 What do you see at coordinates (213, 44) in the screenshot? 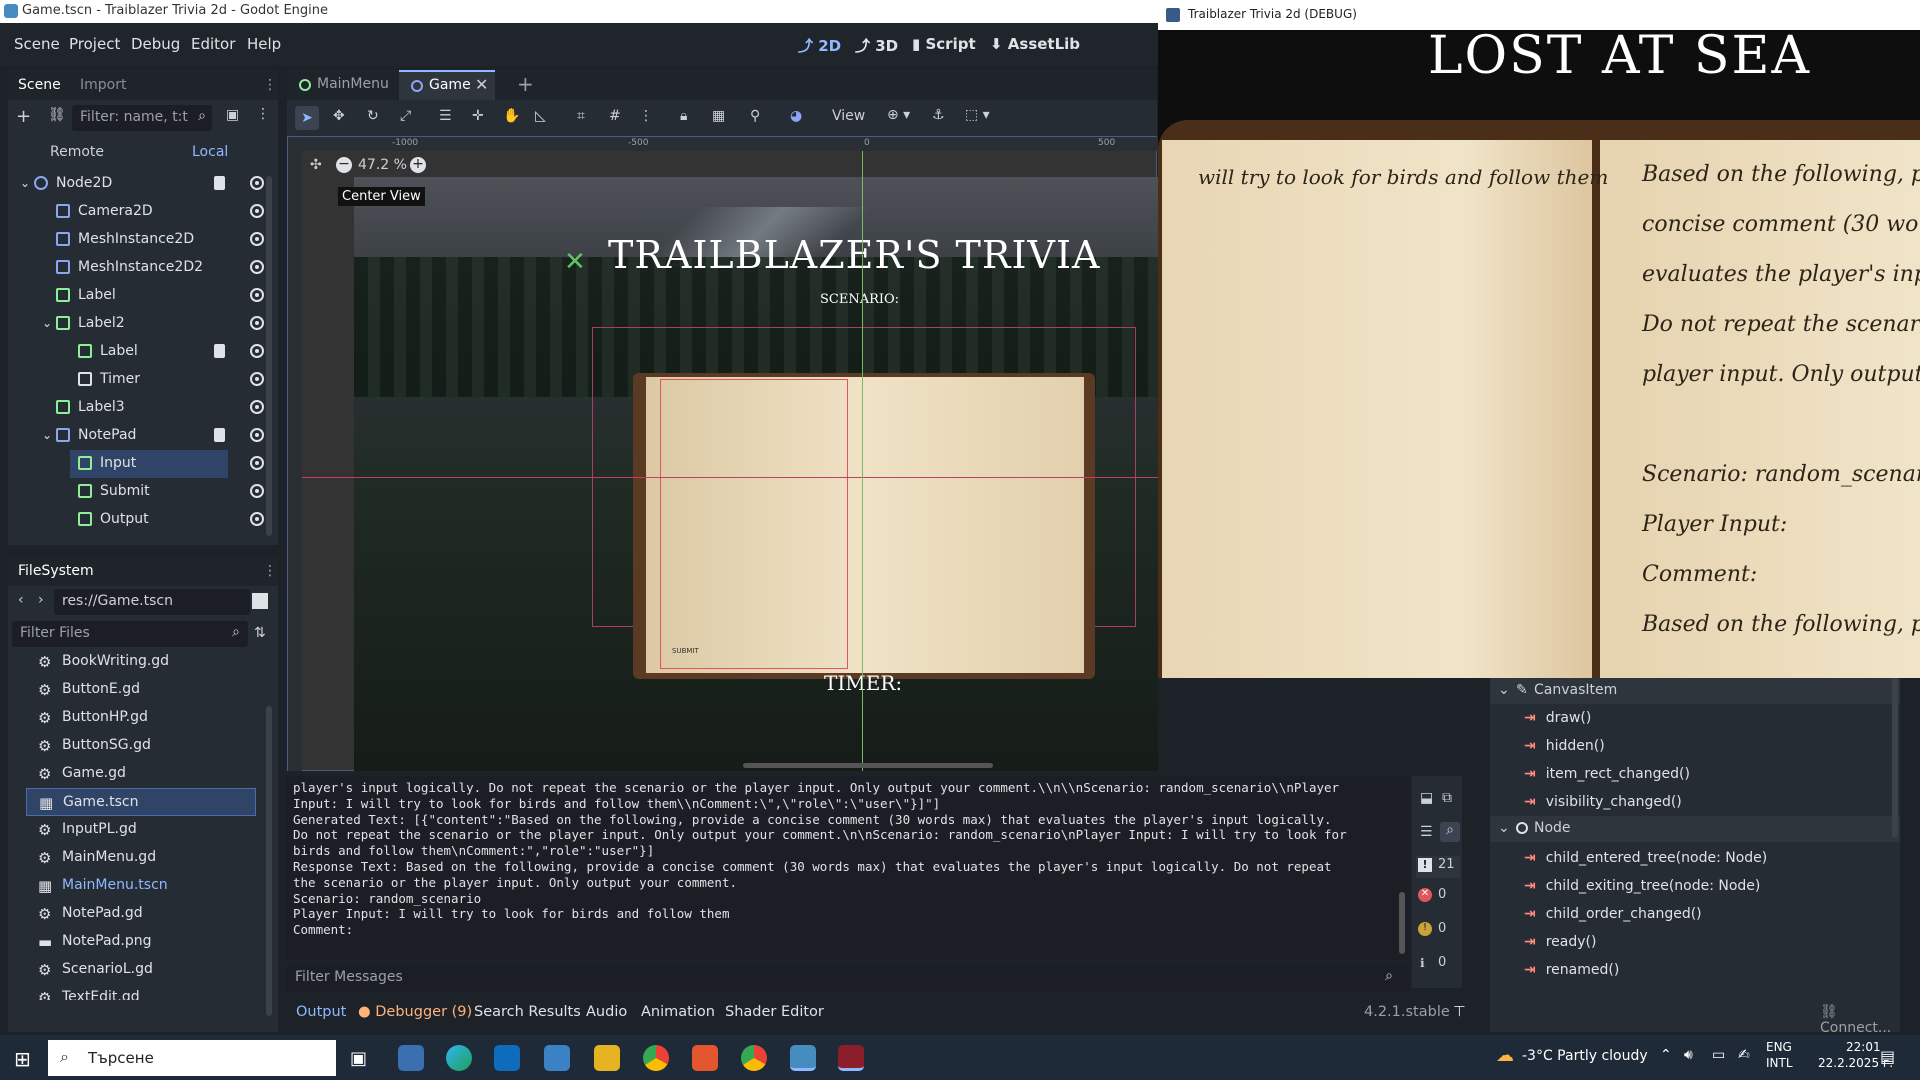
I see `menu-editor: Editor` at bounding box center [213, 44].